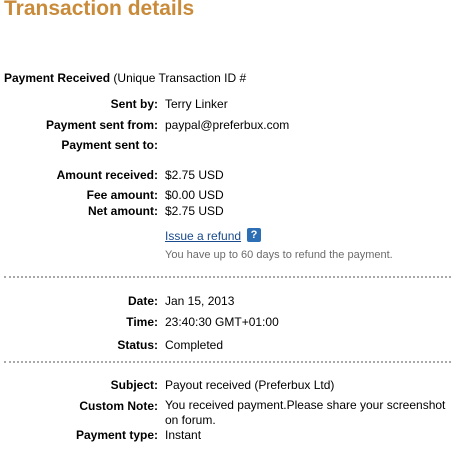 The width and height of the screenshot is (451, 451). I want to click on fee-amount-row: Fee amount: $0.00 USD, so click(225, 195).